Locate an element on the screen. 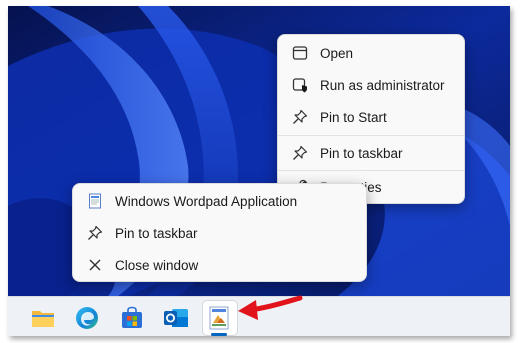  menu-item-run-as-admin: Run as administrator is located at coordinates (371, 85).